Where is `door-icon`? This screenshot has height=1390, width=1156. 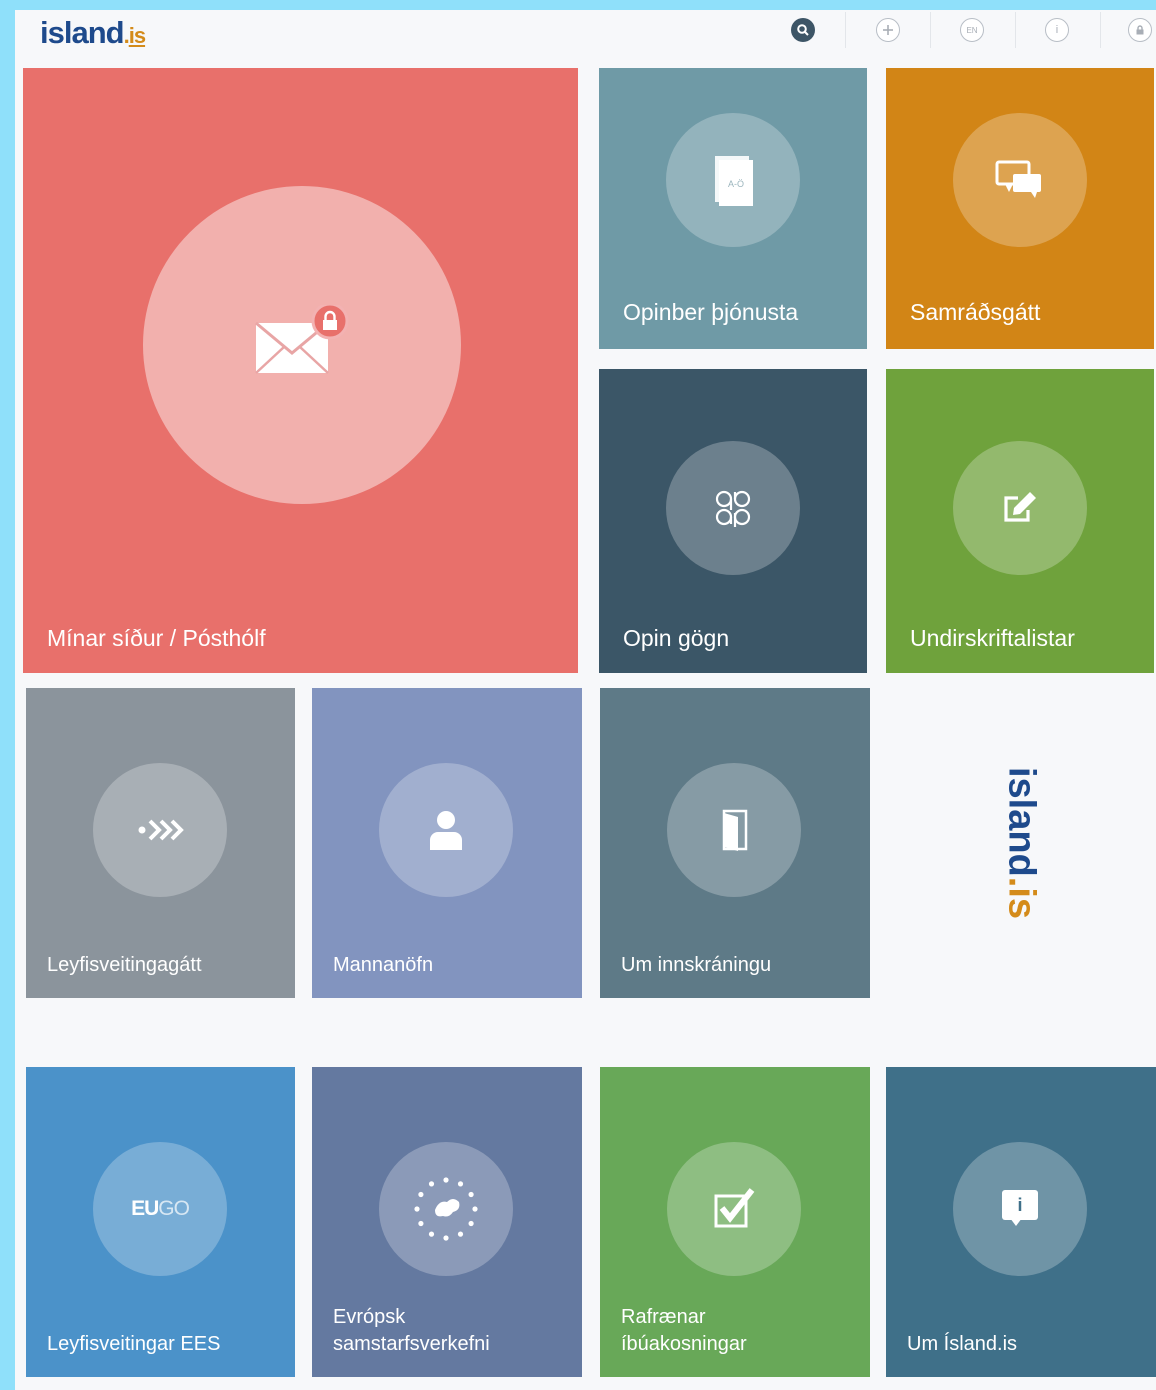 door-icon is located at coordinates (734, 830).